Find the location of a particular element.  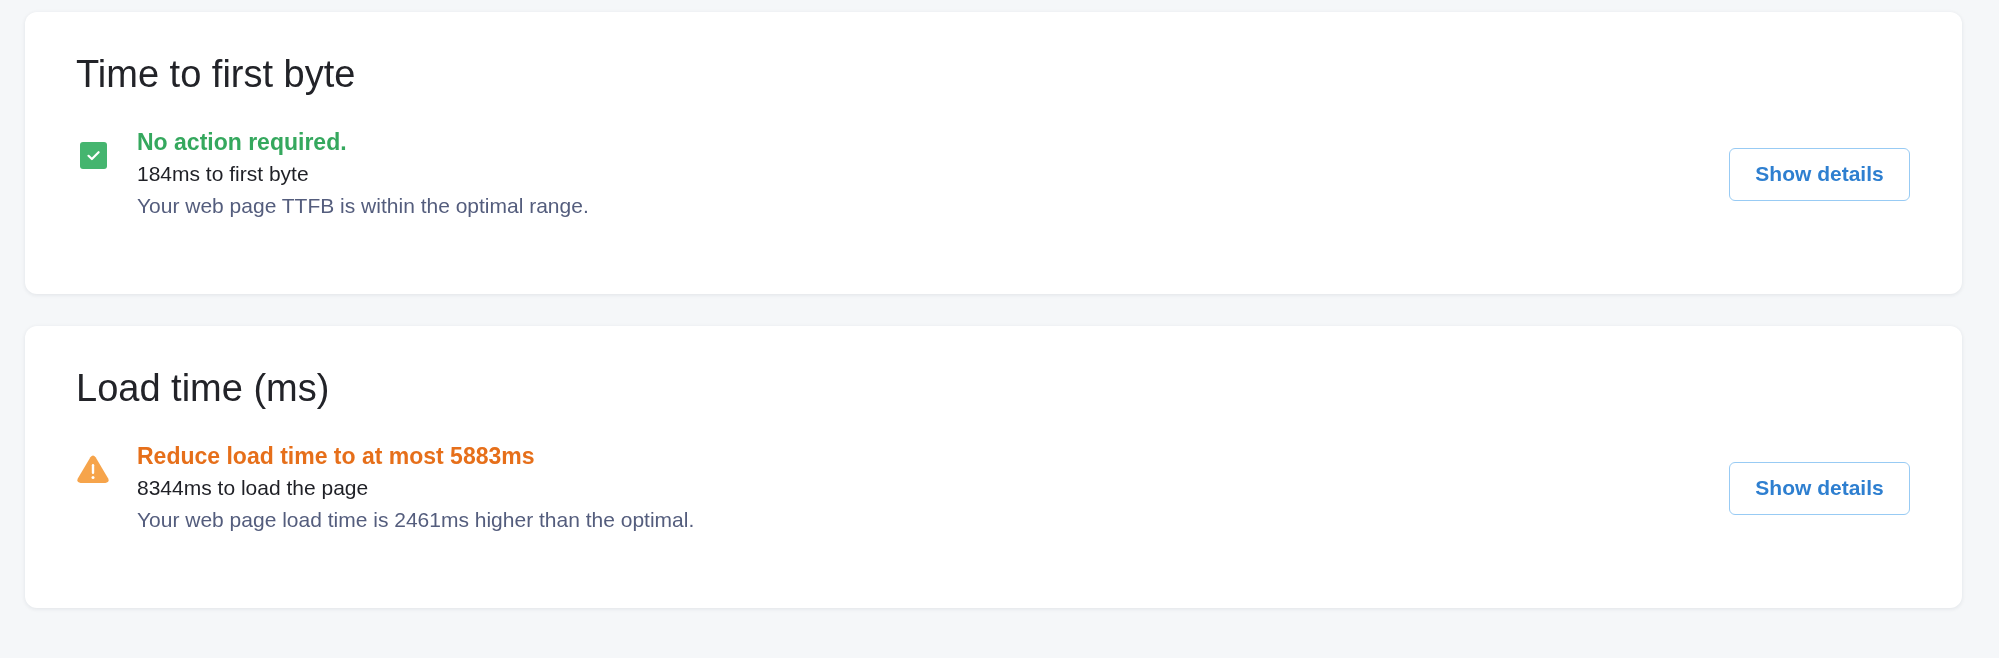

card-title: Time to first byte is located at coordinates (216, 74).